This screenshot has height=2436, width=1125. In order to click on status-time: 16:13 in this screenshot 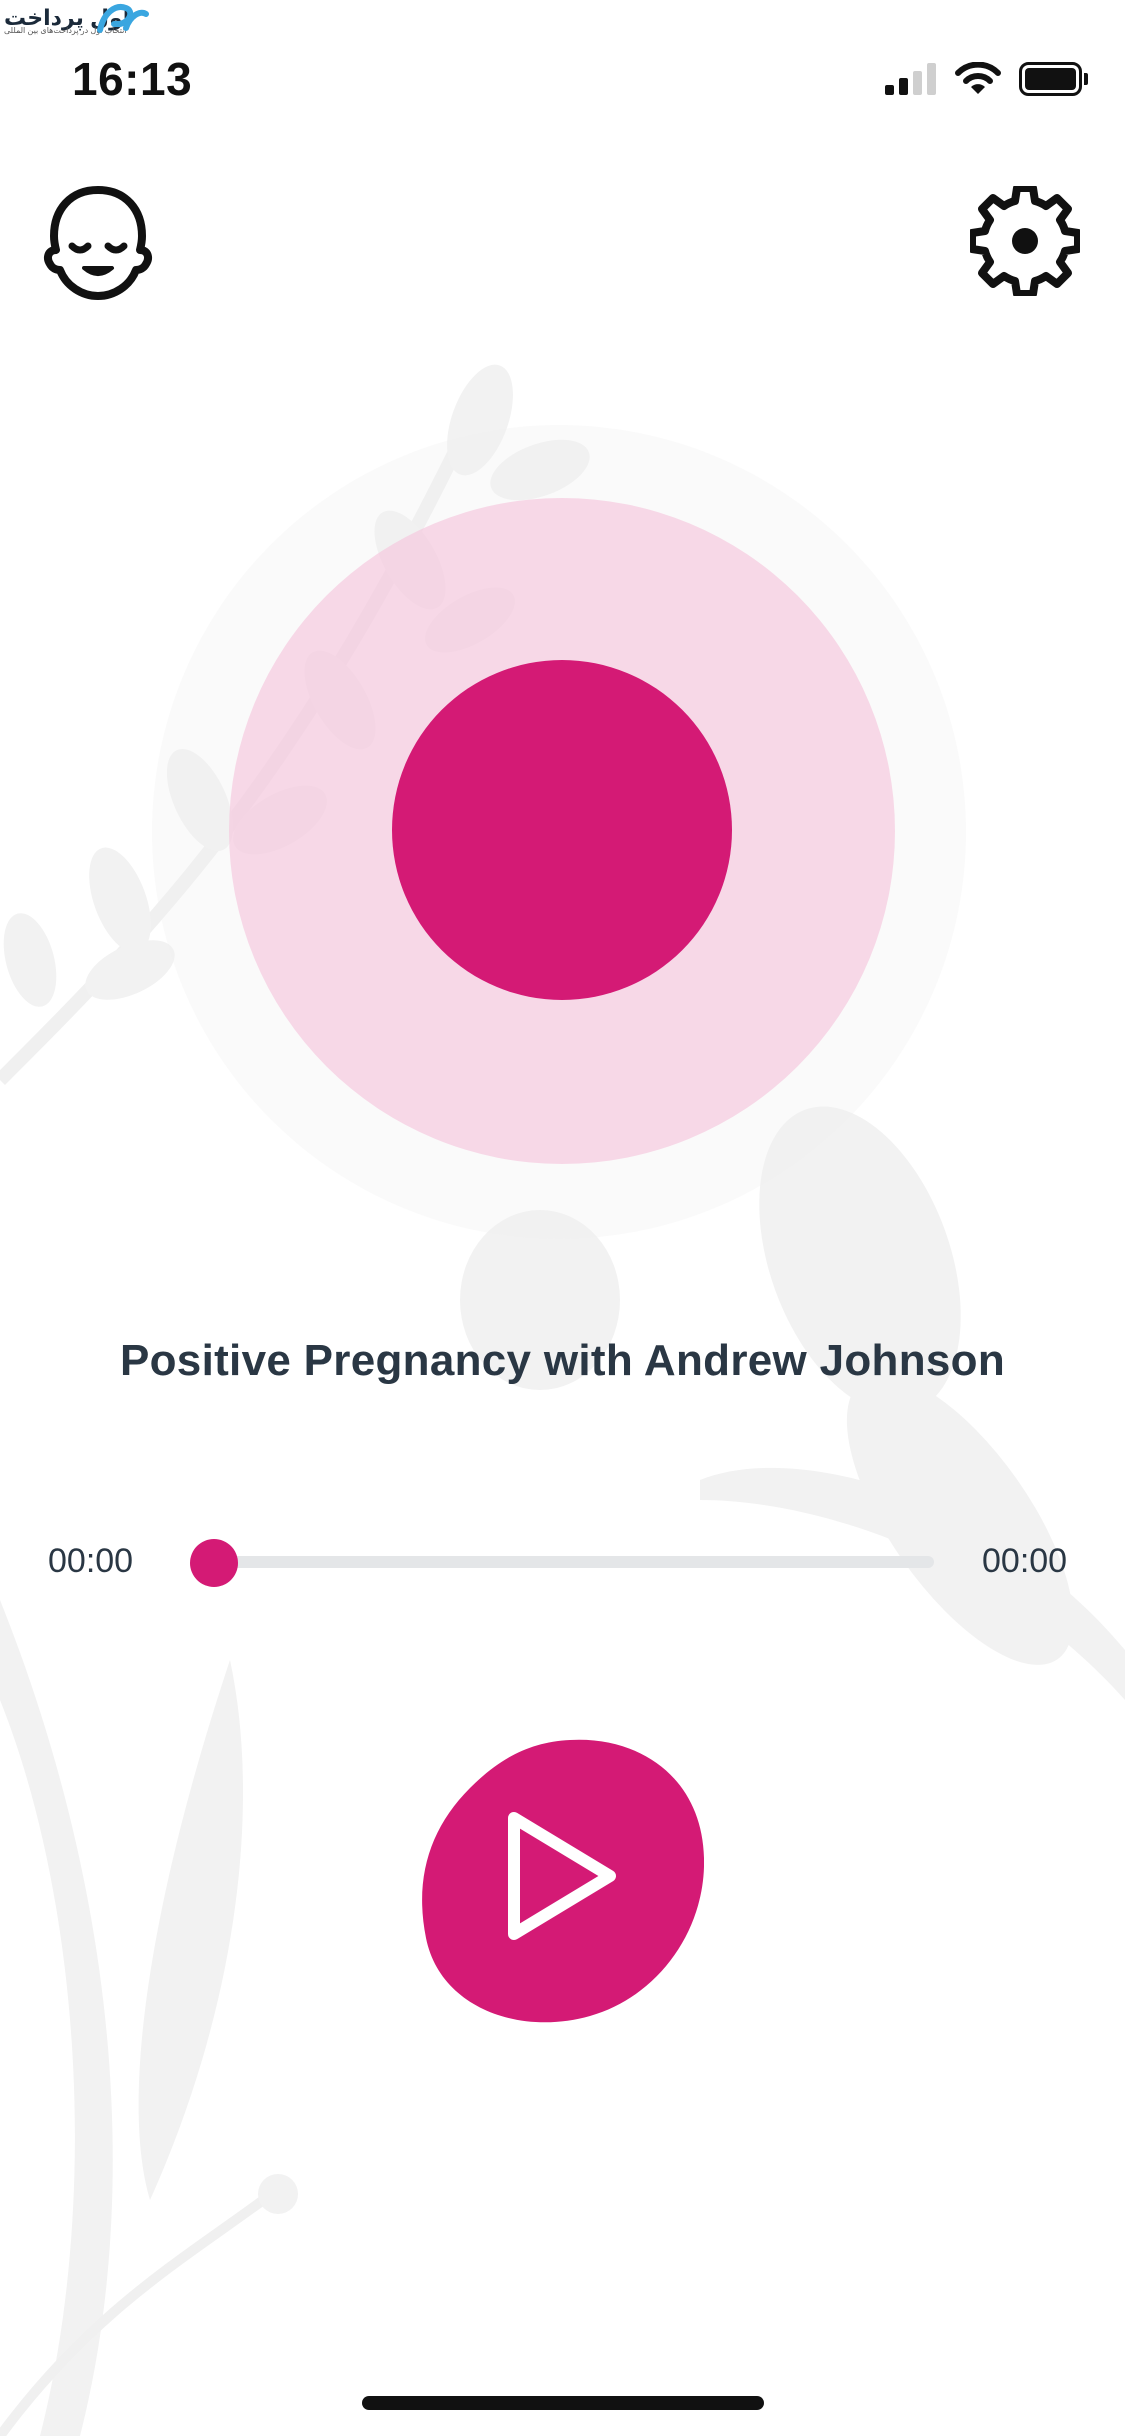, I will do `click(132, 79)`.